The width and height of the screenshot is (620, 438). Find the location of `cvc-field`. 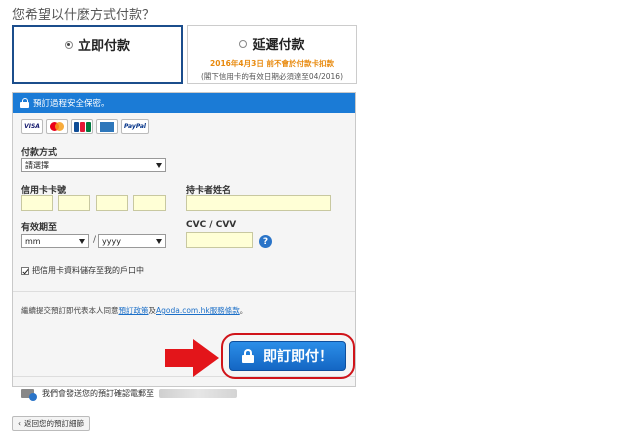

cvc-field is located at coordinates (219, 240).